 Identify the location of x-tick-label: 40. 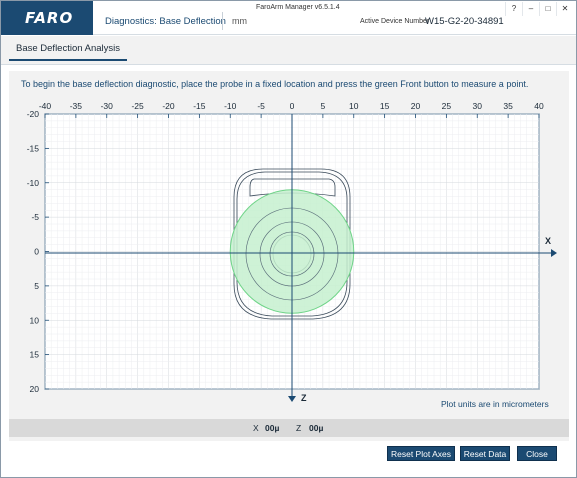
(539, 106).